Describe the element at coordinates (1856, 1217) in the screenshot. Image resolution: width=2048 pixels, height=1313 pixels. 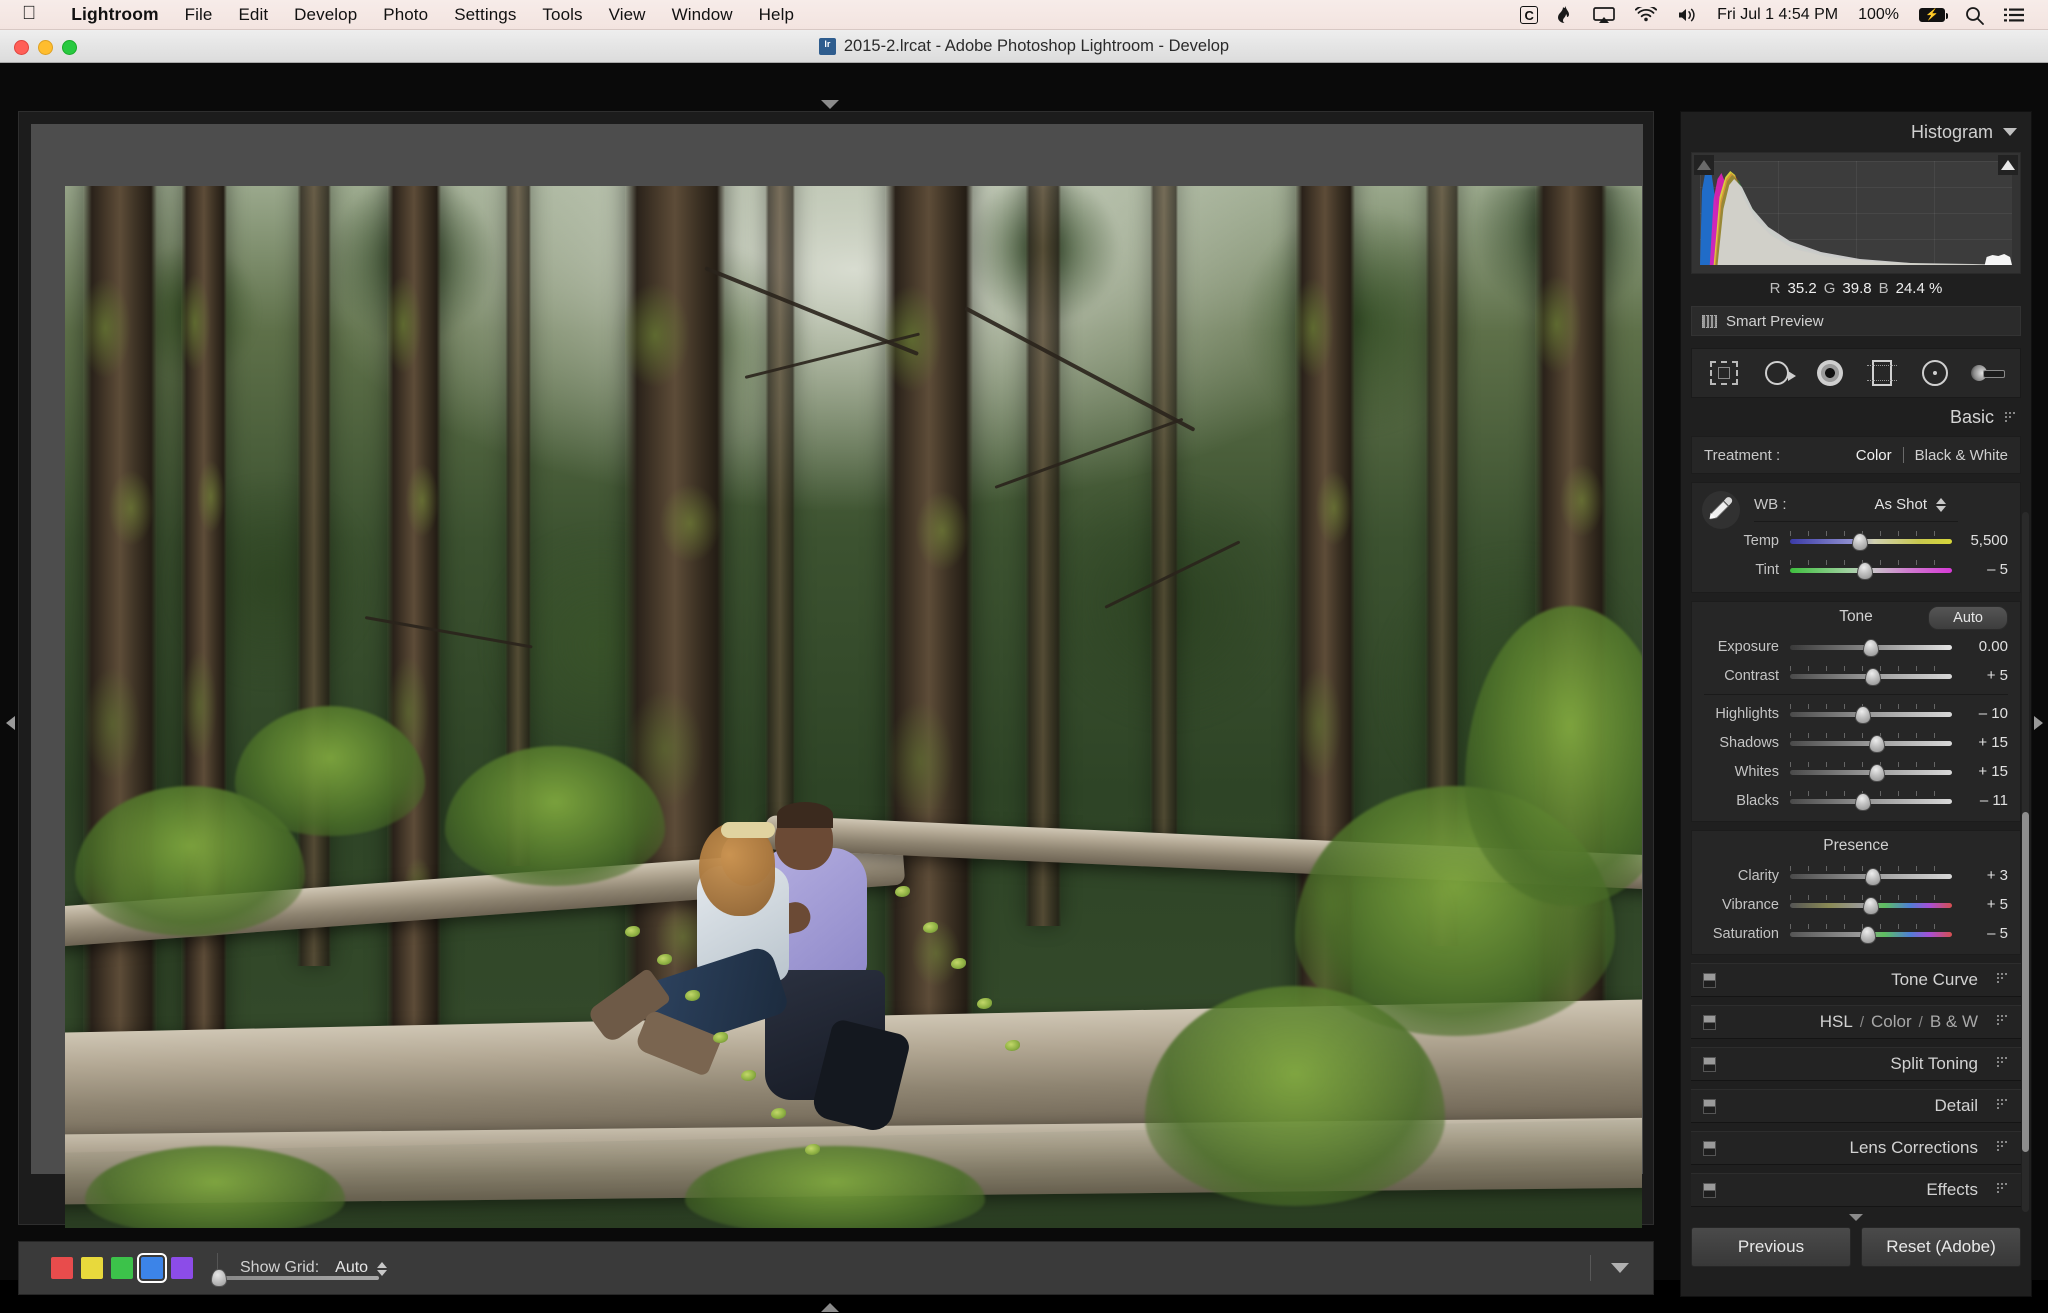
I see `panel-end-toggle` at that location.